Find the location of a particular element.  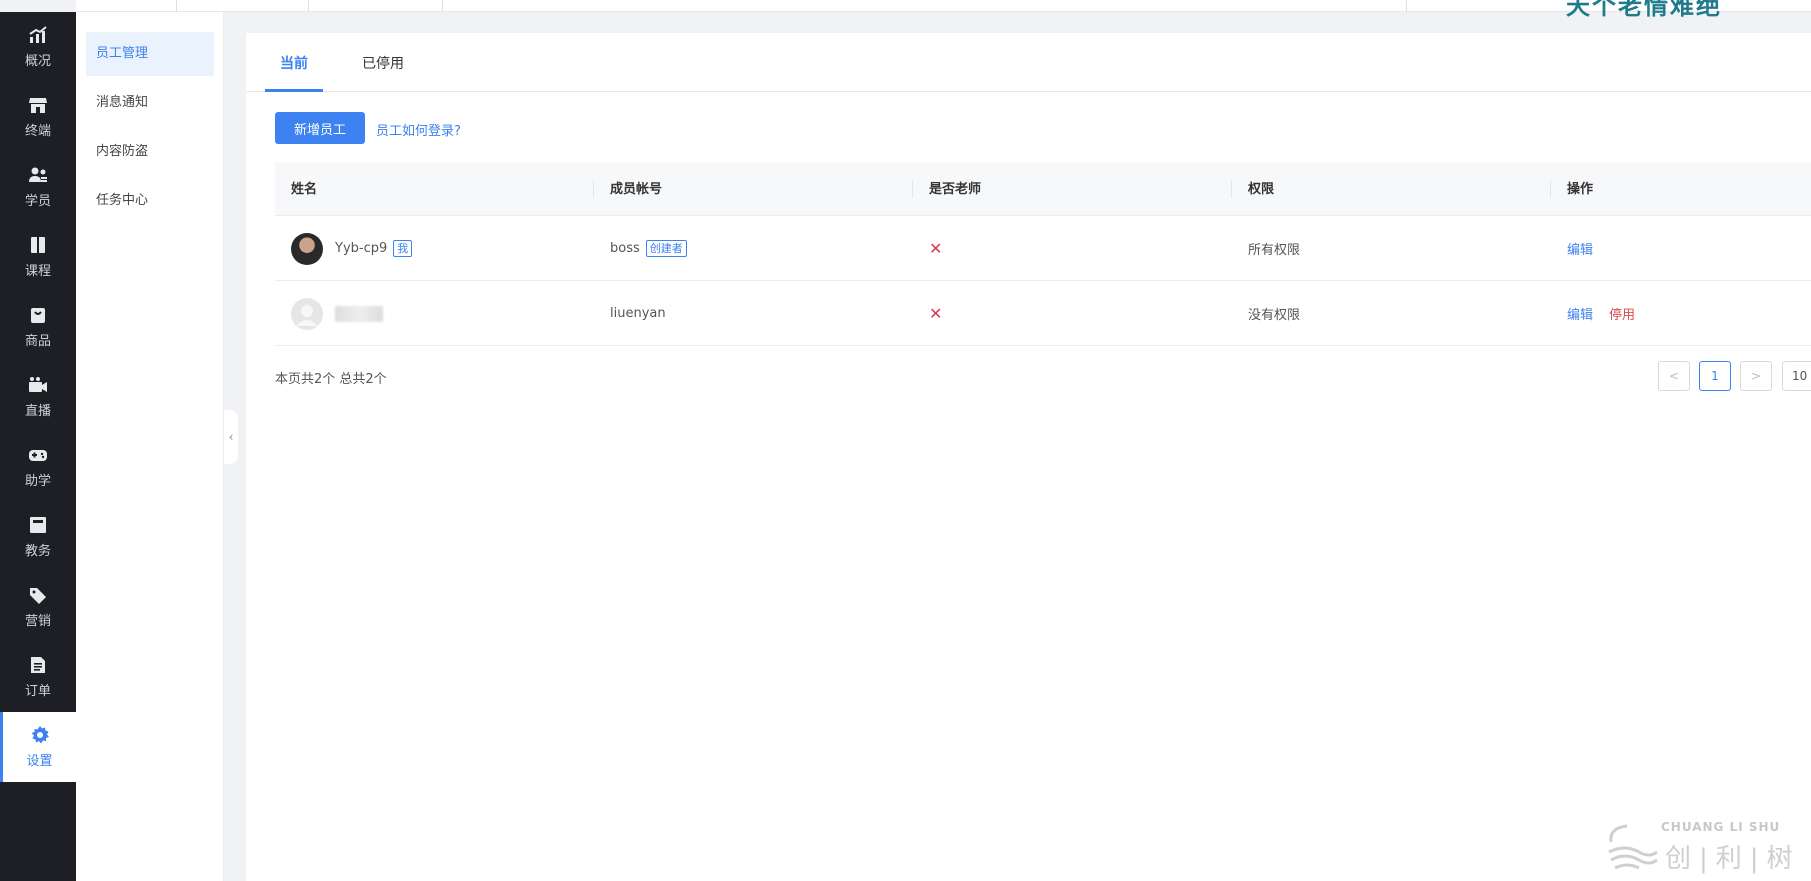

watermark-en: CHUANG LI SHU is located at coordinates (1721, 827).